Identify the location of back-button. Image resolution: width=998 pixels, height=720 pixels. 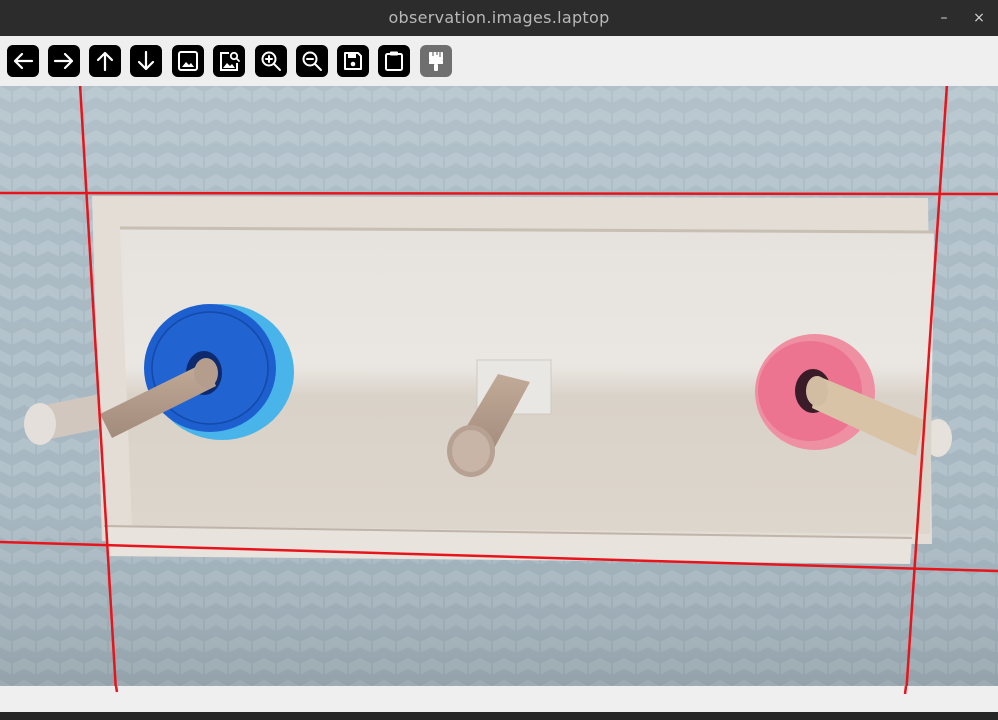
(23, 61).